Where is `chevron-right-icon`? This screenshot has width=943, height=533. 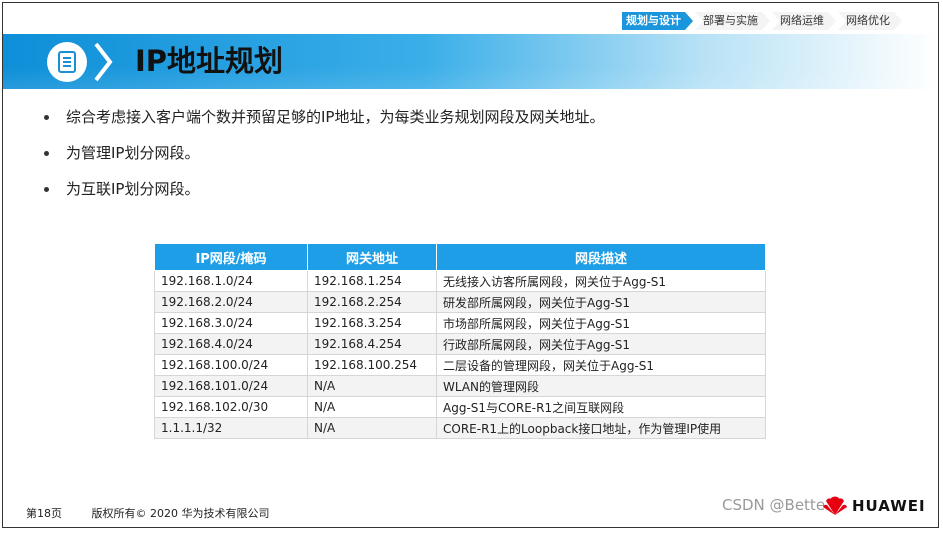
chevron-right-icon is located at coordinates (103, 62).